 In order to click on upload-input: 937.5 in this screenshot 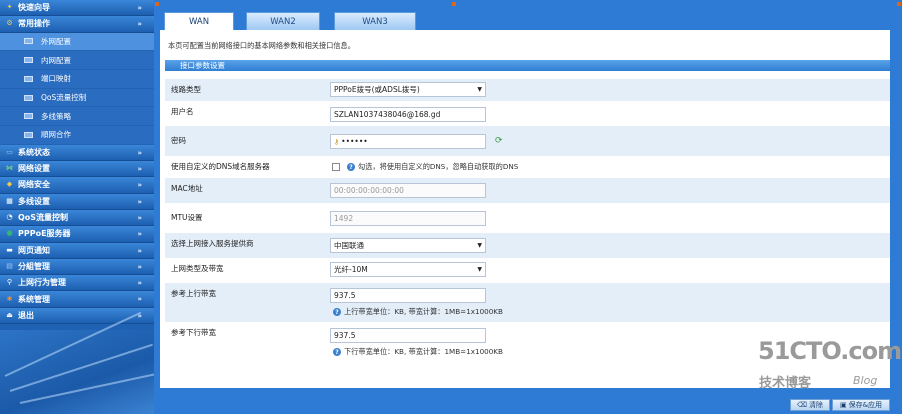, I will do `click(408, 295)`.